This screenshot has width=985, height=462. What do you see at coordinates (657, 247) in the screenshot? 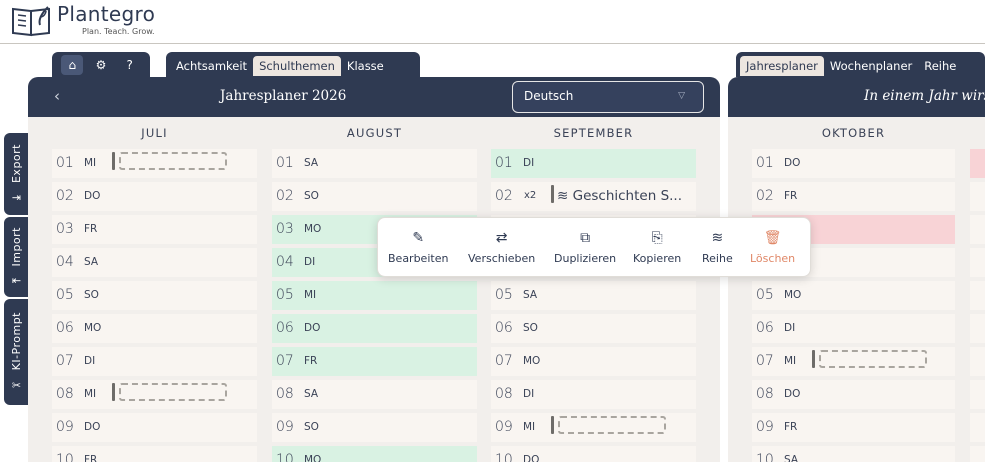
I see `kopieren-menu-item: ⎘ Kopieren` at bounding box center [657, 247].